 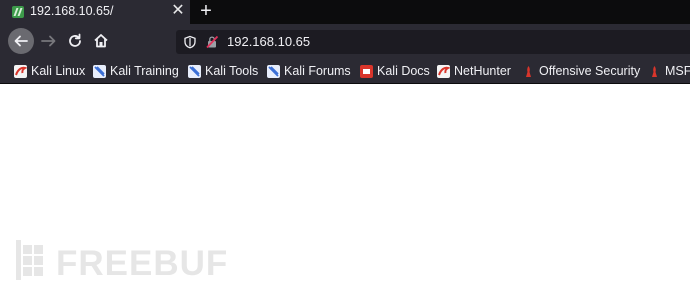 I want to click on bookmark-kali-training: Kali Training, so click(x=136, y=71).